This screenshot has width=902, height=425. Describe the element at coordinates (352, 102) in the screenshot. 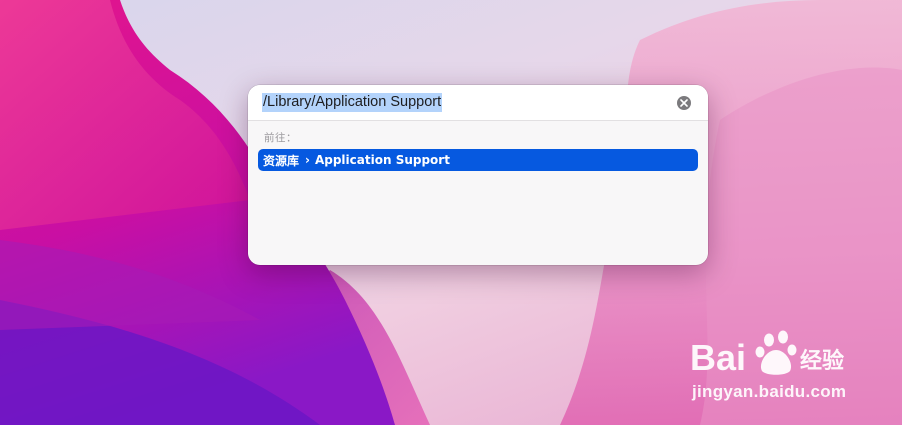

I see `path-input: /Library/Application Support` at that location.